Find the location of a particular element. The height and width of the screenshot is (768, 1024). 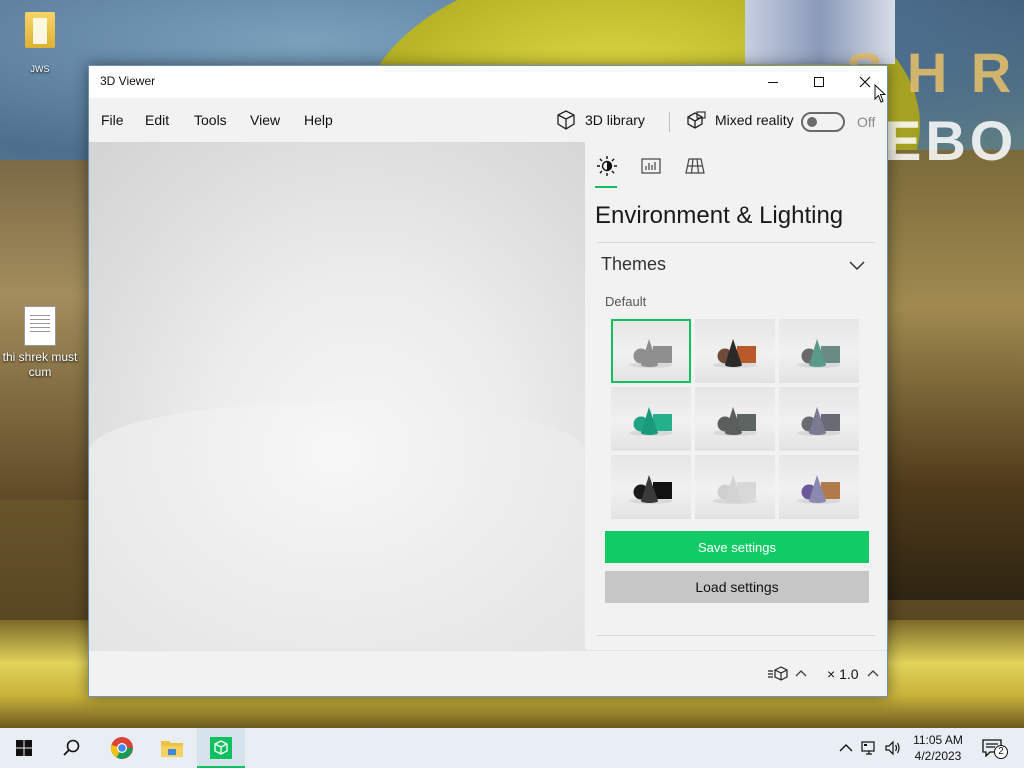

taskbar: 11:05 AM 4/2/2023 2 is located at coordinates (512, 748).